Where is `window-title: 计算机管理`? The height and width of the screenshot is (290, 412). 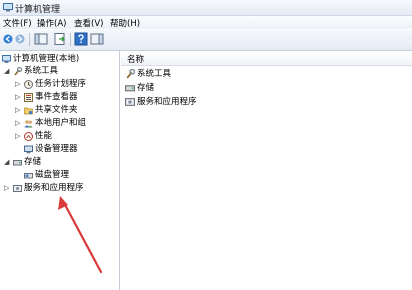
window-title: 计算机管理 is located at coordinates (38, 10).